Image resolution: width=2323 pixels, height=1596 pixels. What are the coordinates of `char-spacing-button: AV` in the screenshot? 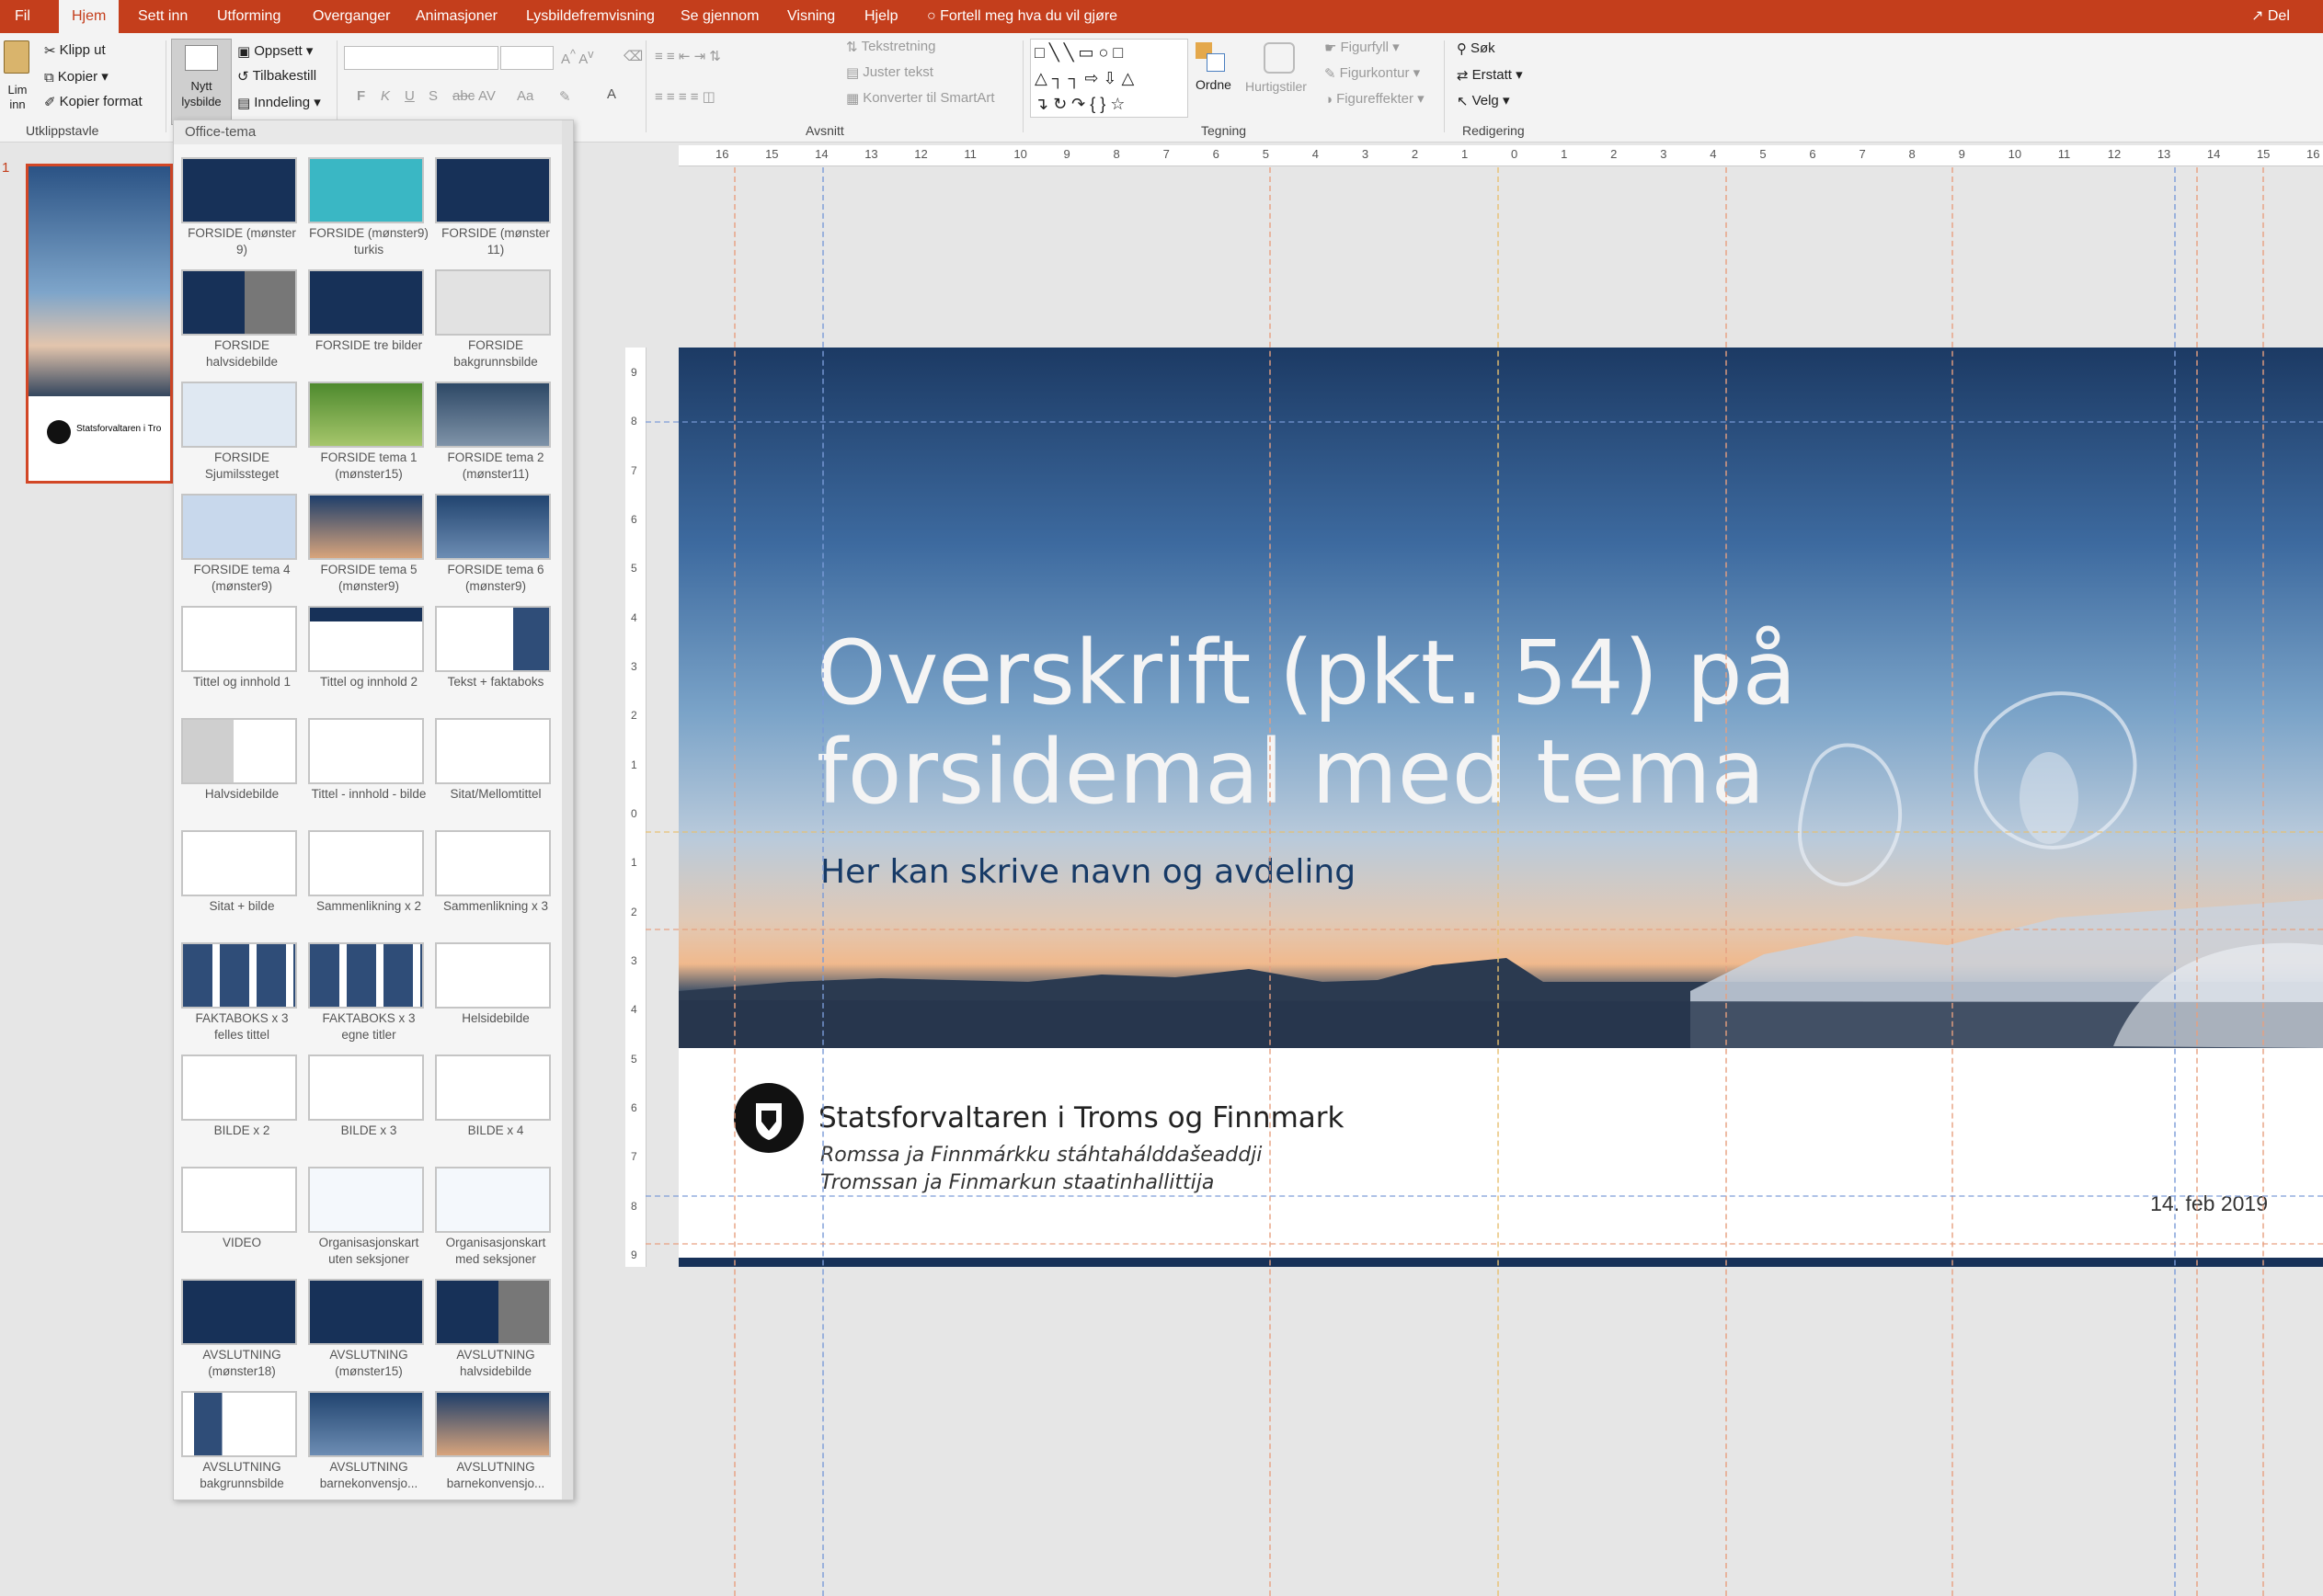 It's located at (487, 96).